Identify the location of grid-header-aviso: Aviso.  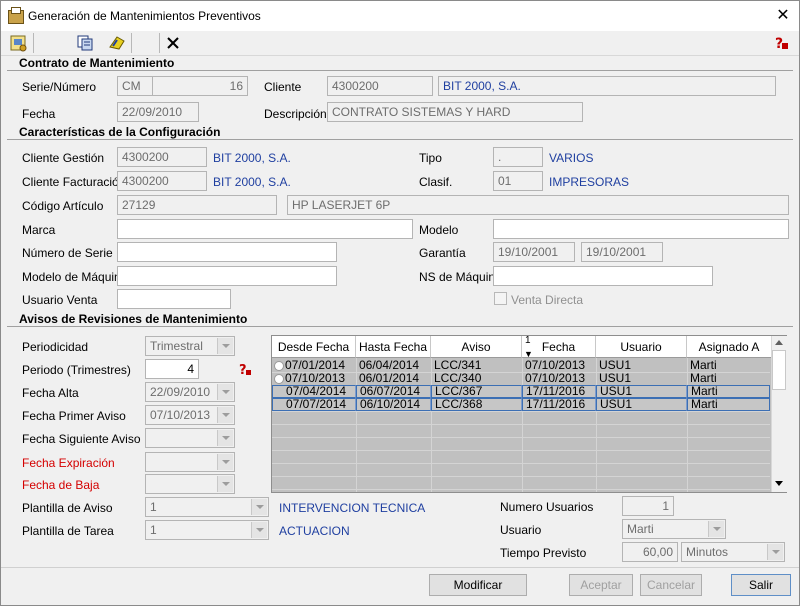
(476, 347).